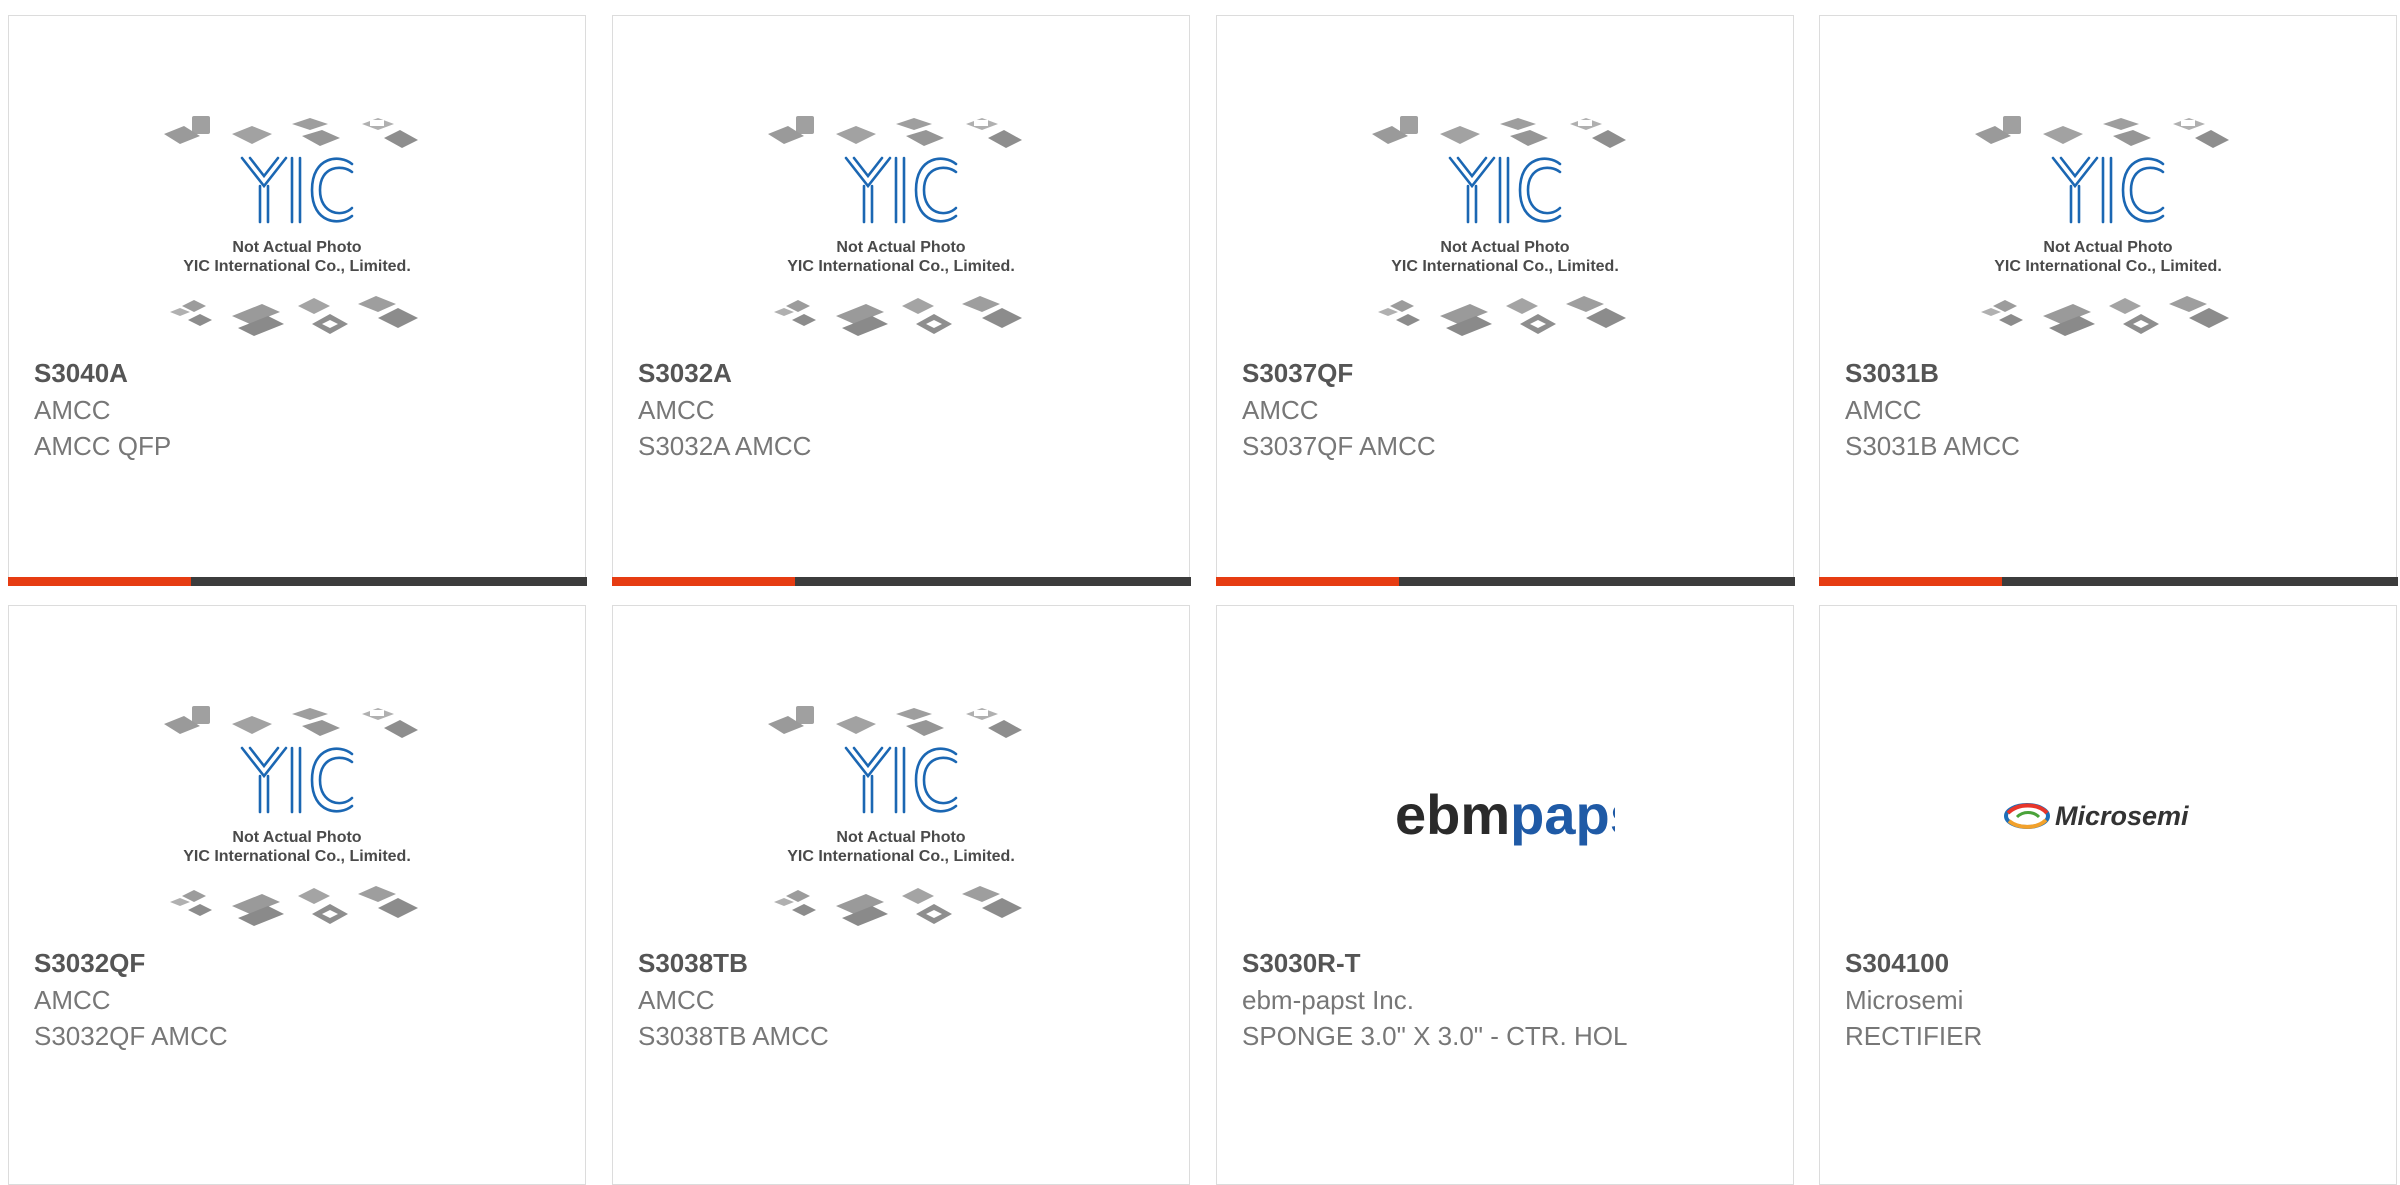  Describe the element at coordinates (903, 373) in the screenshot. I see `part-number: S3032A` at that location.